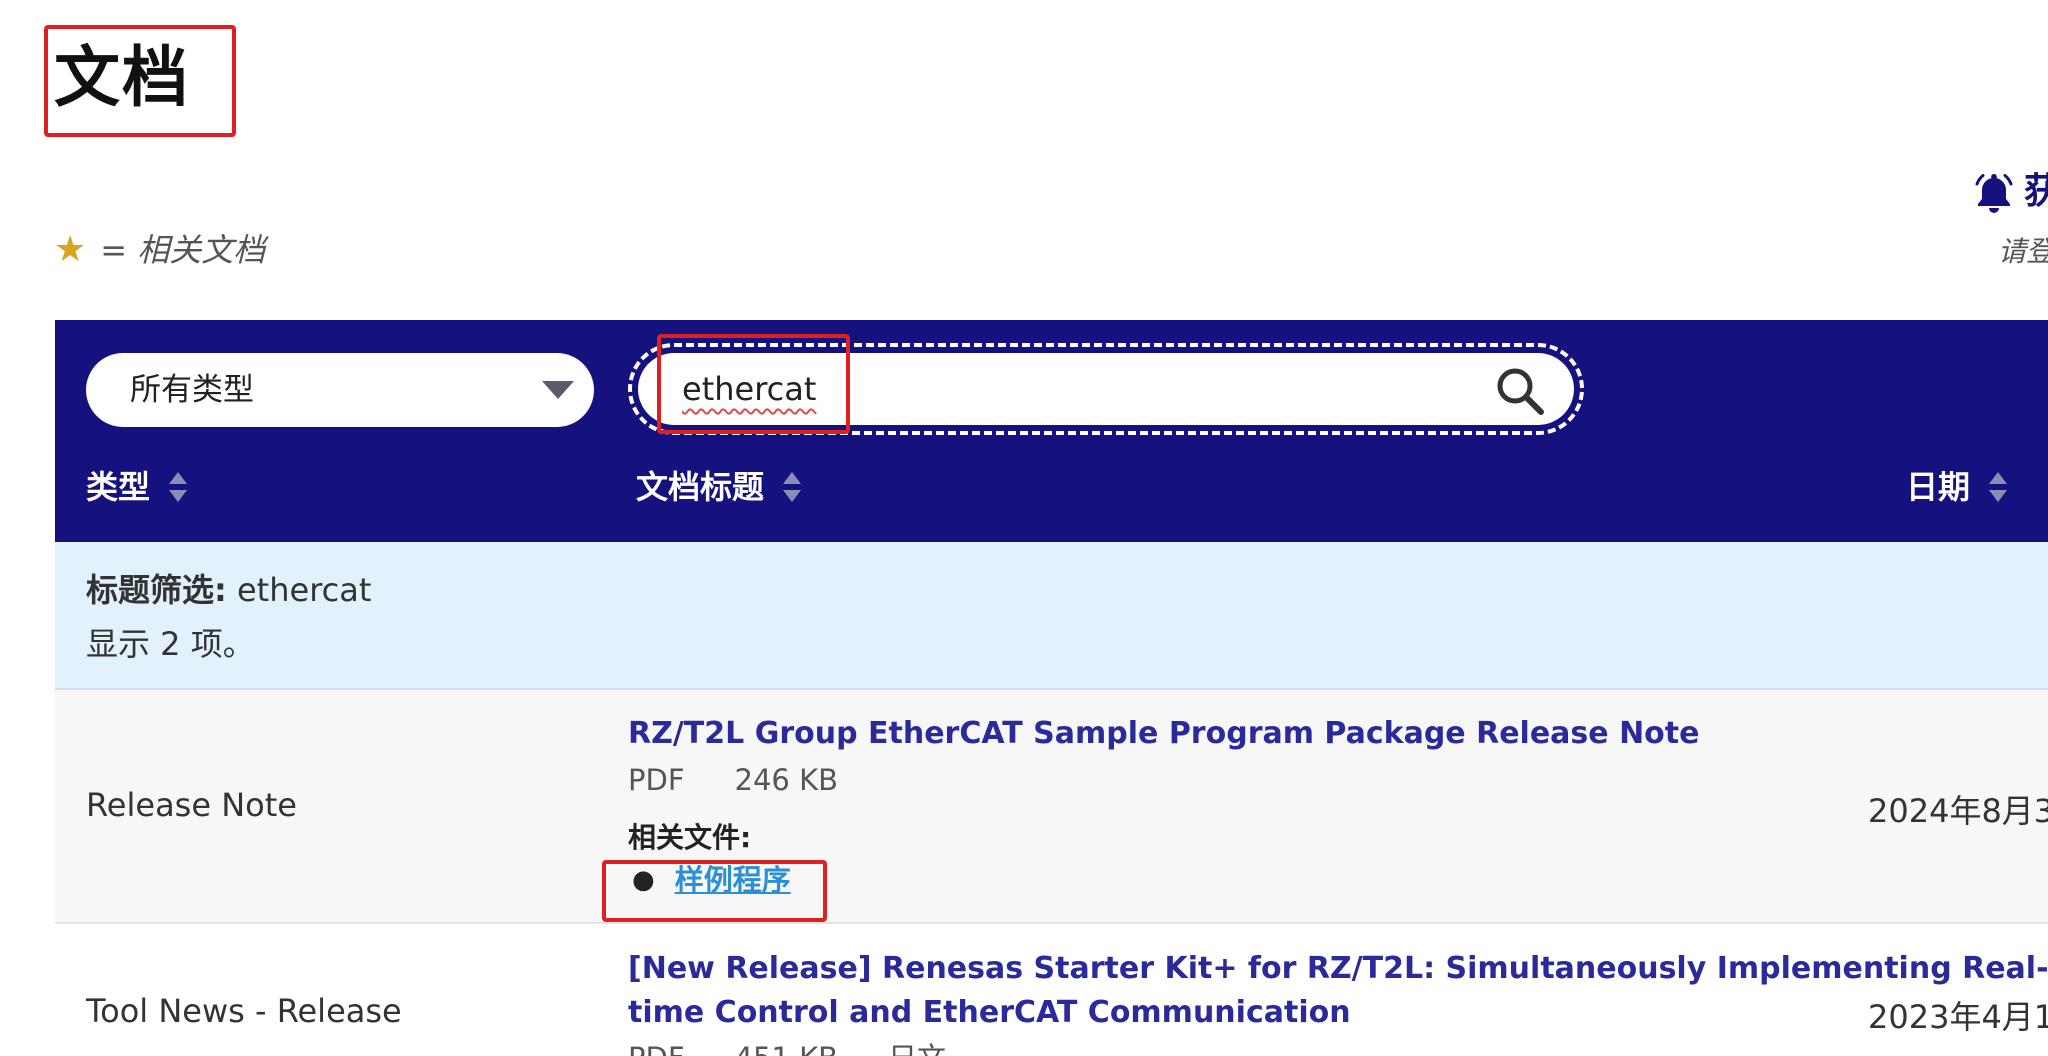 This screenshot has height=1056, width=2048. I want to click on column-header-type: 类型, so click(137, 487).